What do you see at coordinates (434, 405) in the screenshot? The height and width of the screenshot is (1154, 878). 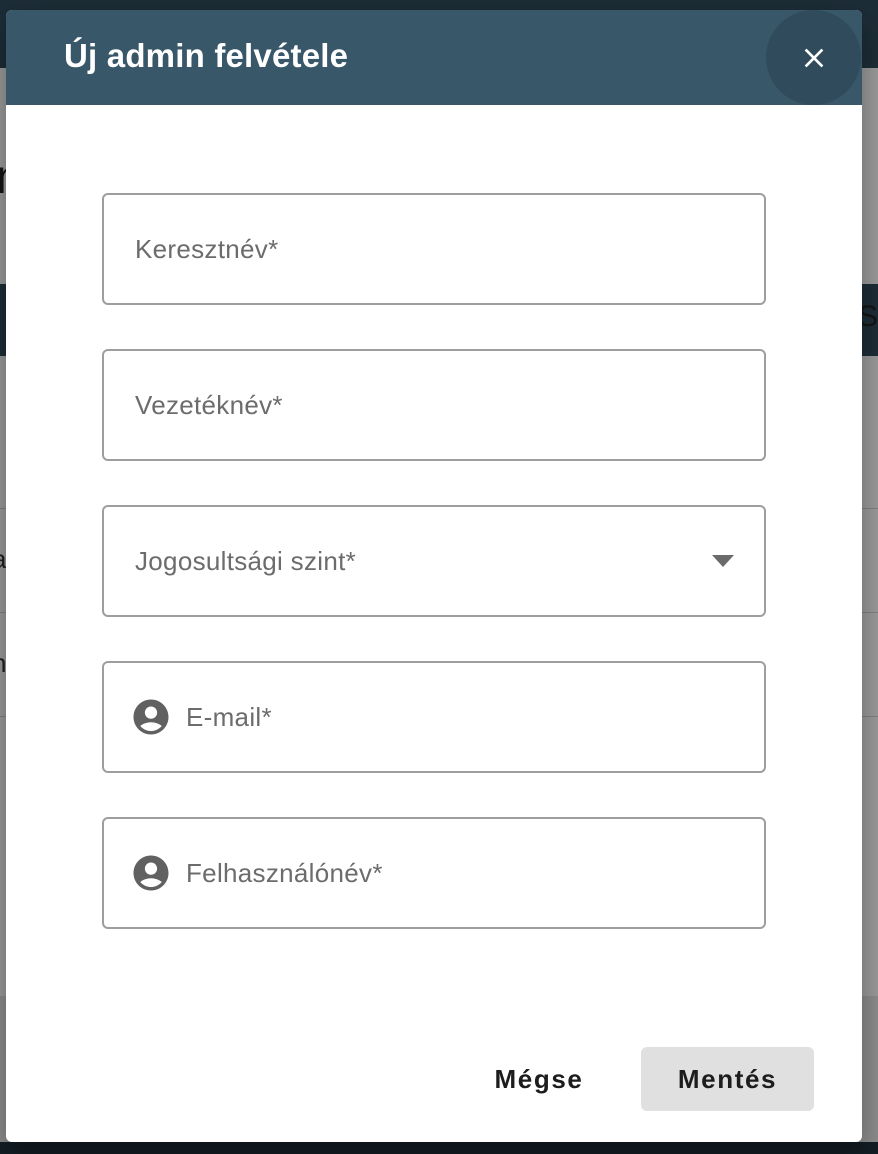 I see `last-name-field: Vezetéknév*` at bounding box center [434, 405].